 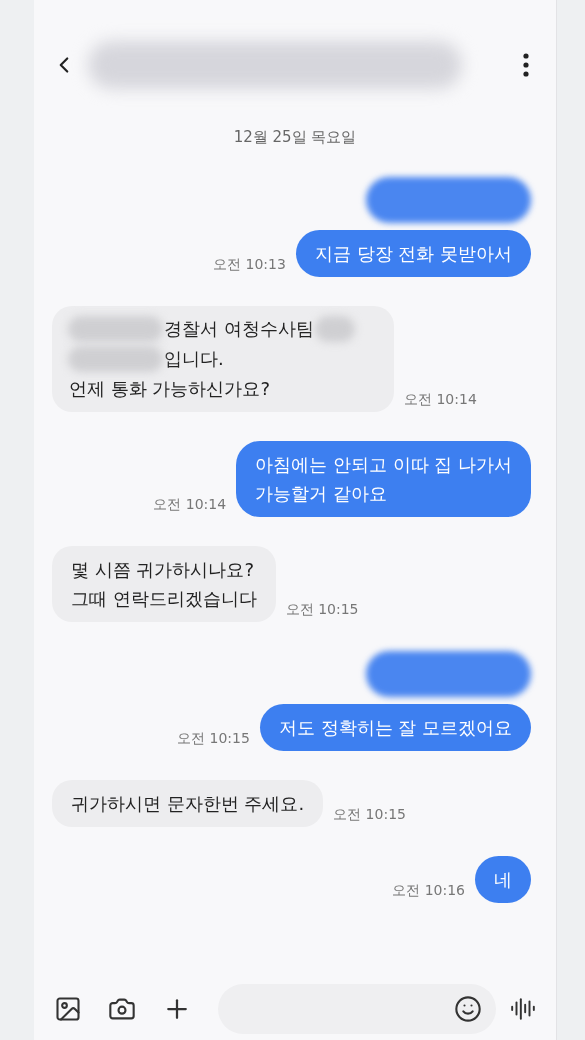 I want to click on more-icon, so click(x=526, y=65).